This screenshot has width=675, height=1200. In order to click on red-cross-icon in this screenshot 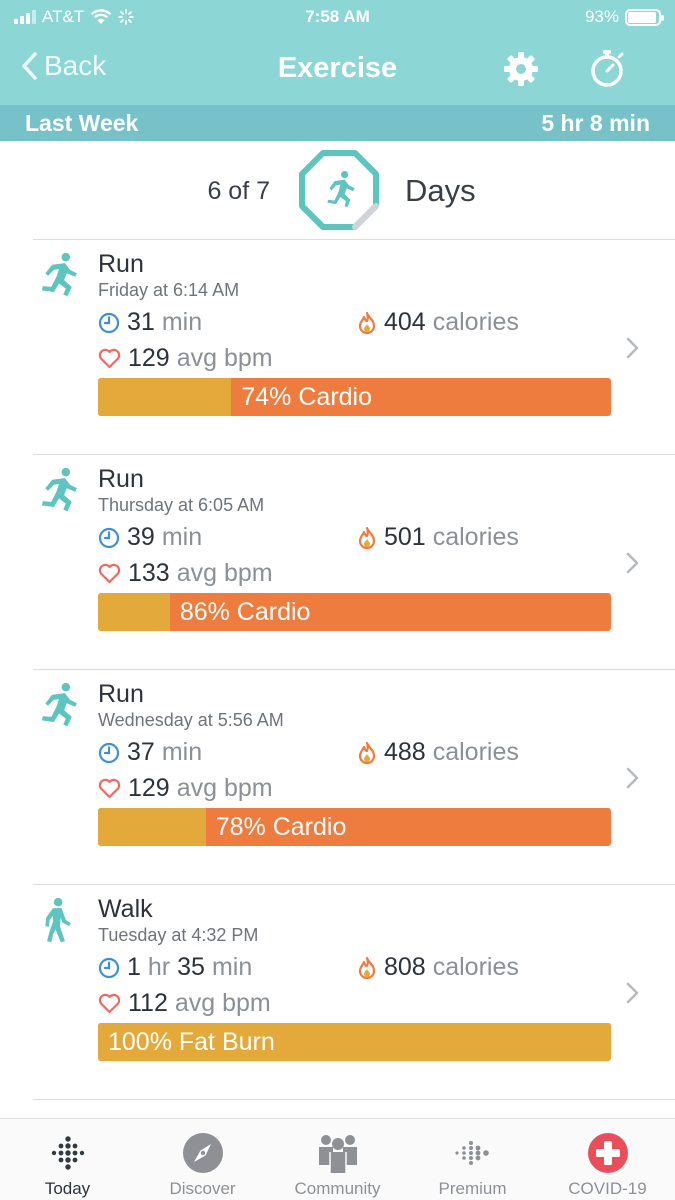, I will do `click(608, 1153)`.